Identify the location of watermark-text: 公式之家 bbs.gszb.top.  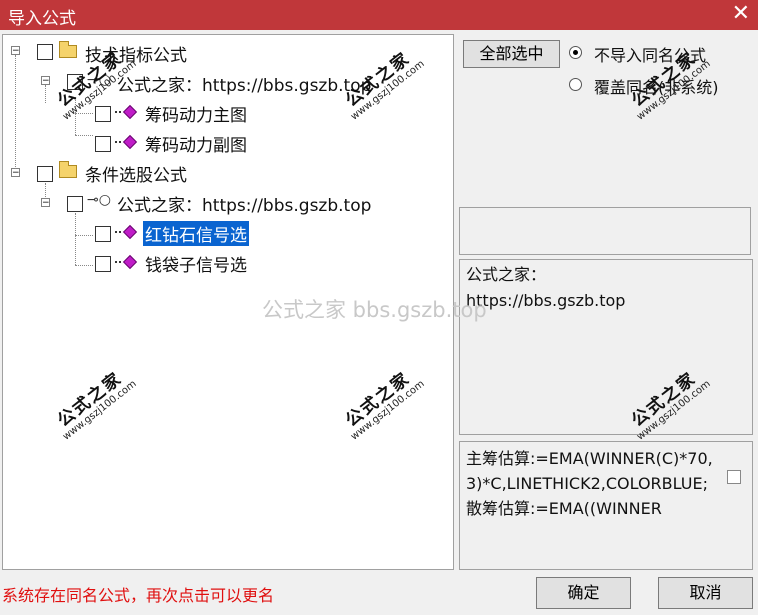
(374, 310).